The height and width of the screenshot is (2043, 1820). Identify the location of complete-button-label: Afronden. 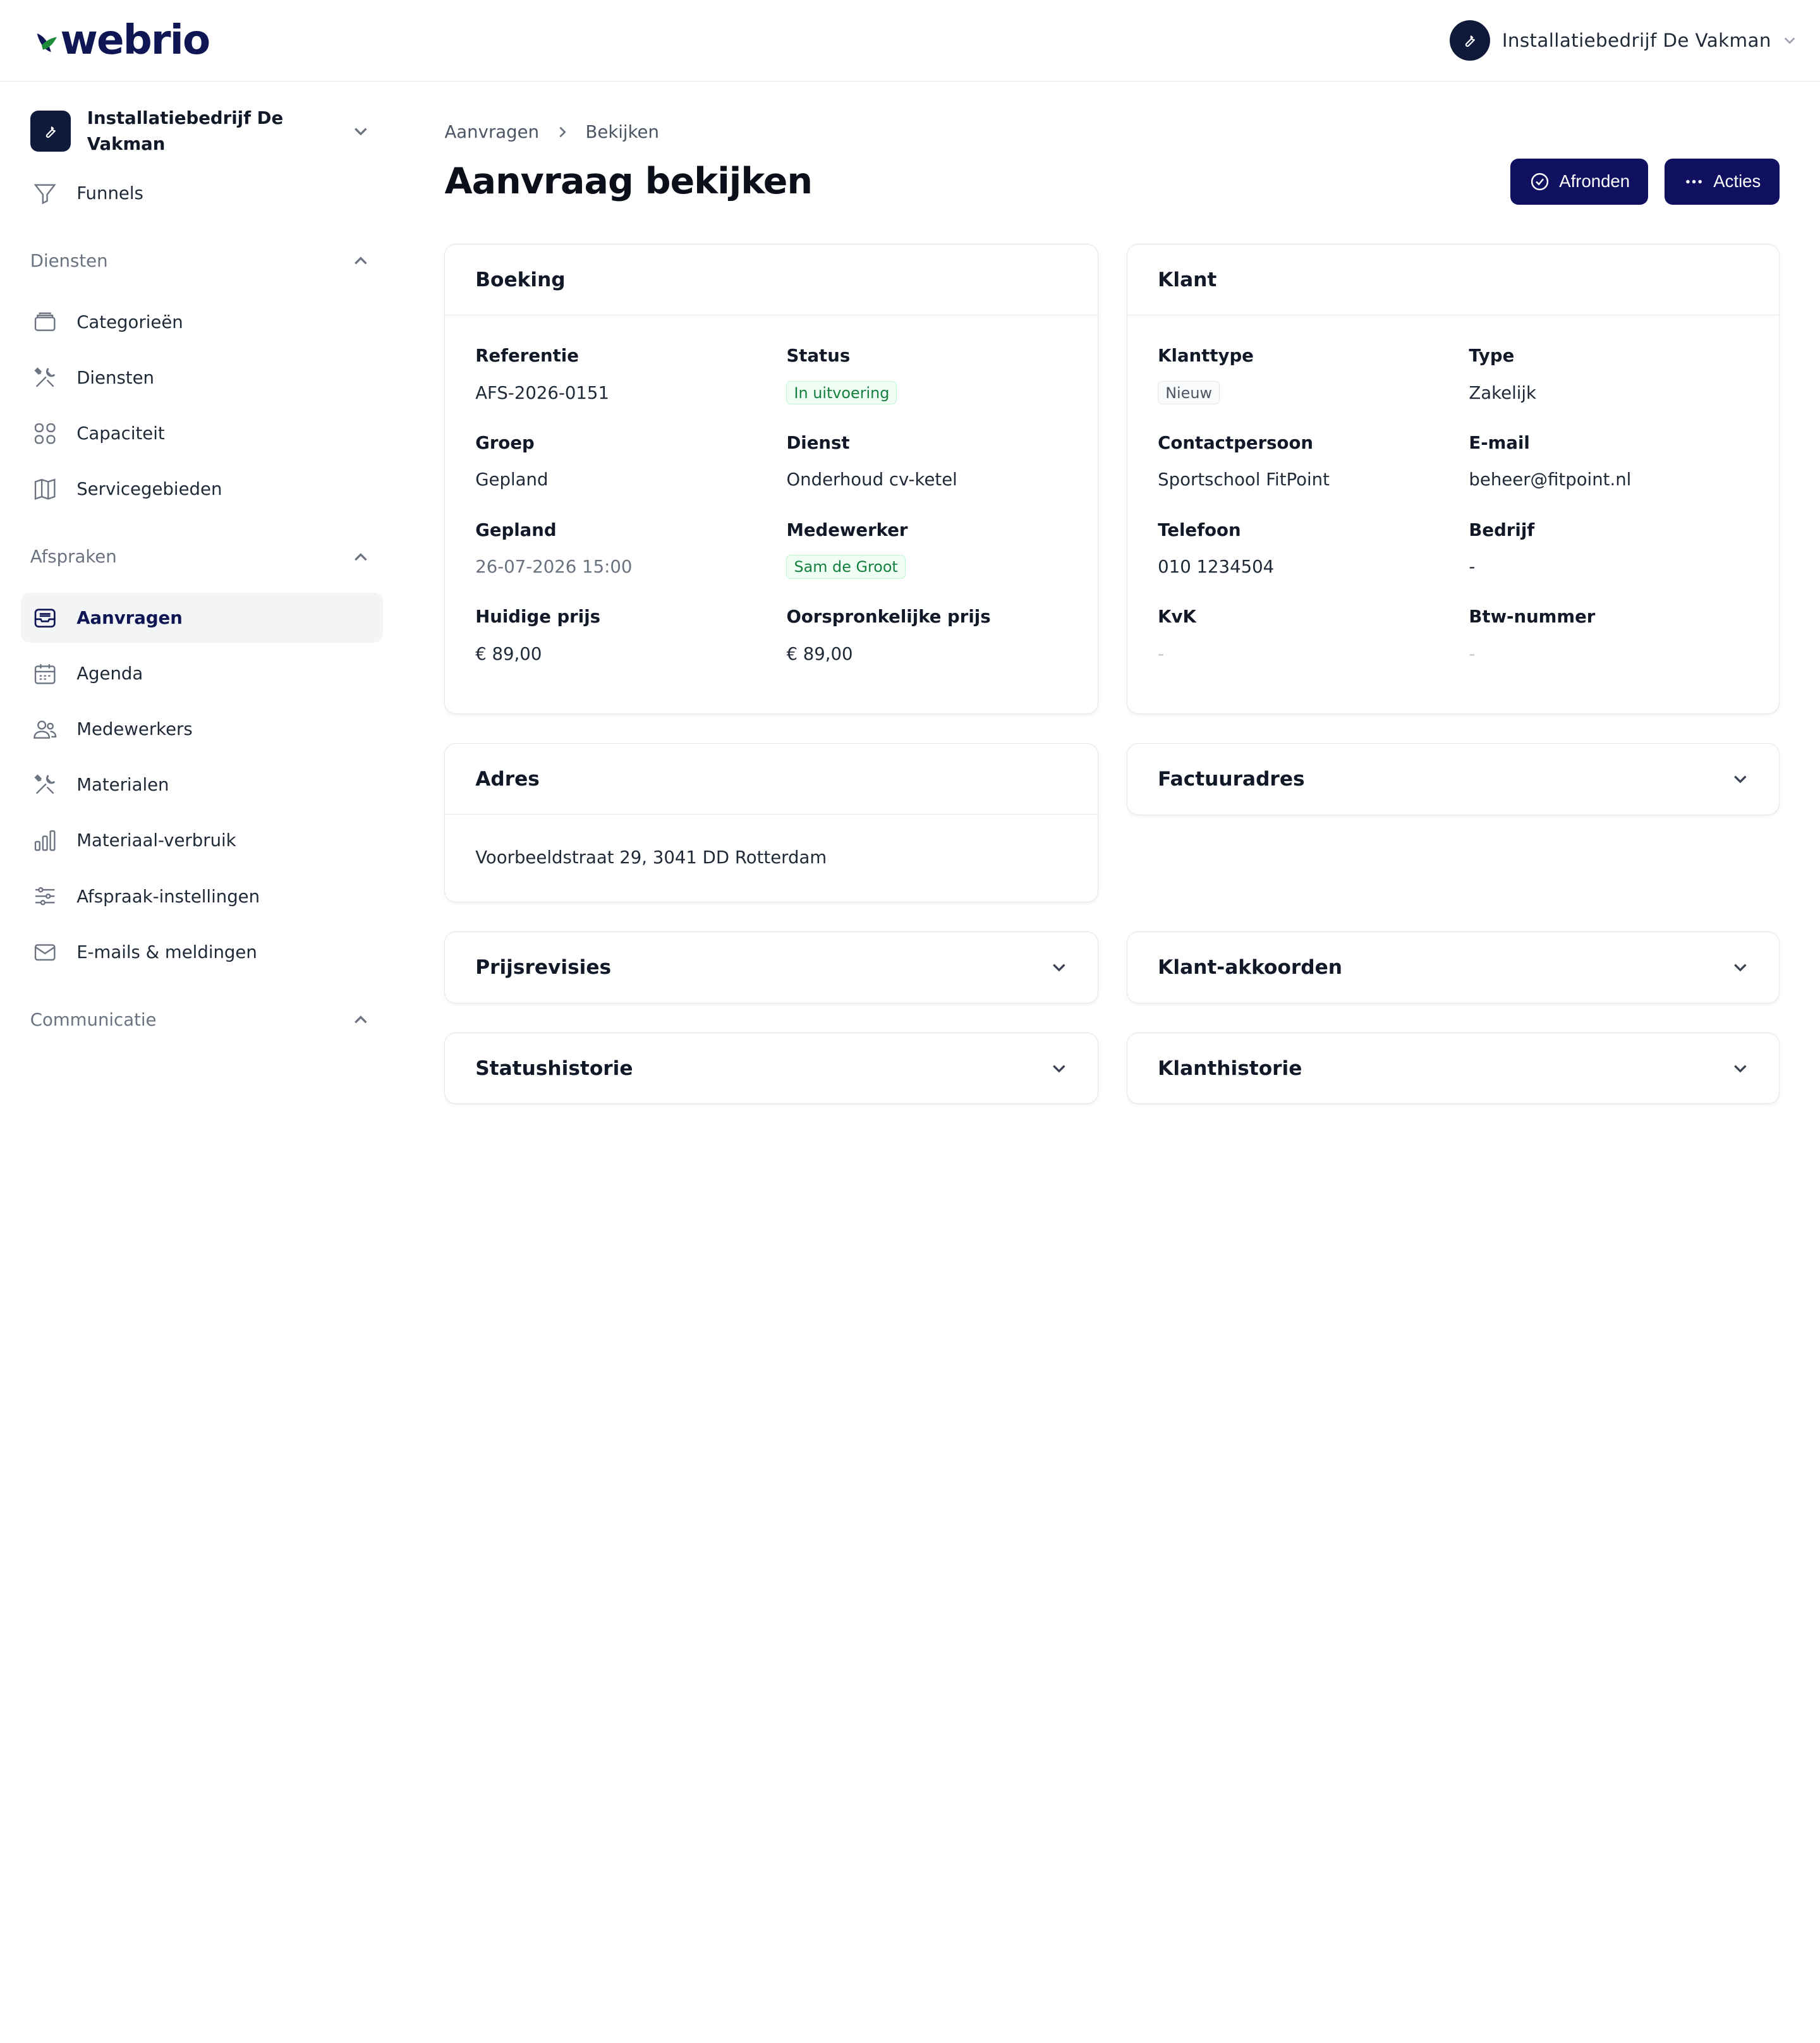
(1594, 181).